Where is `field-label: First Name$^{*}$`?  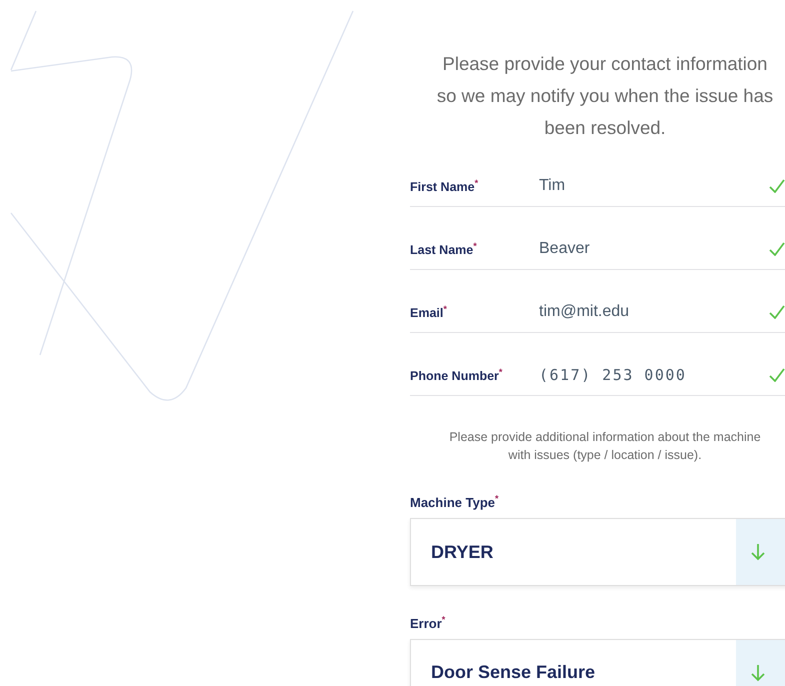 field-label: First Name$^{*}$ is located at coordinates (445, 186).